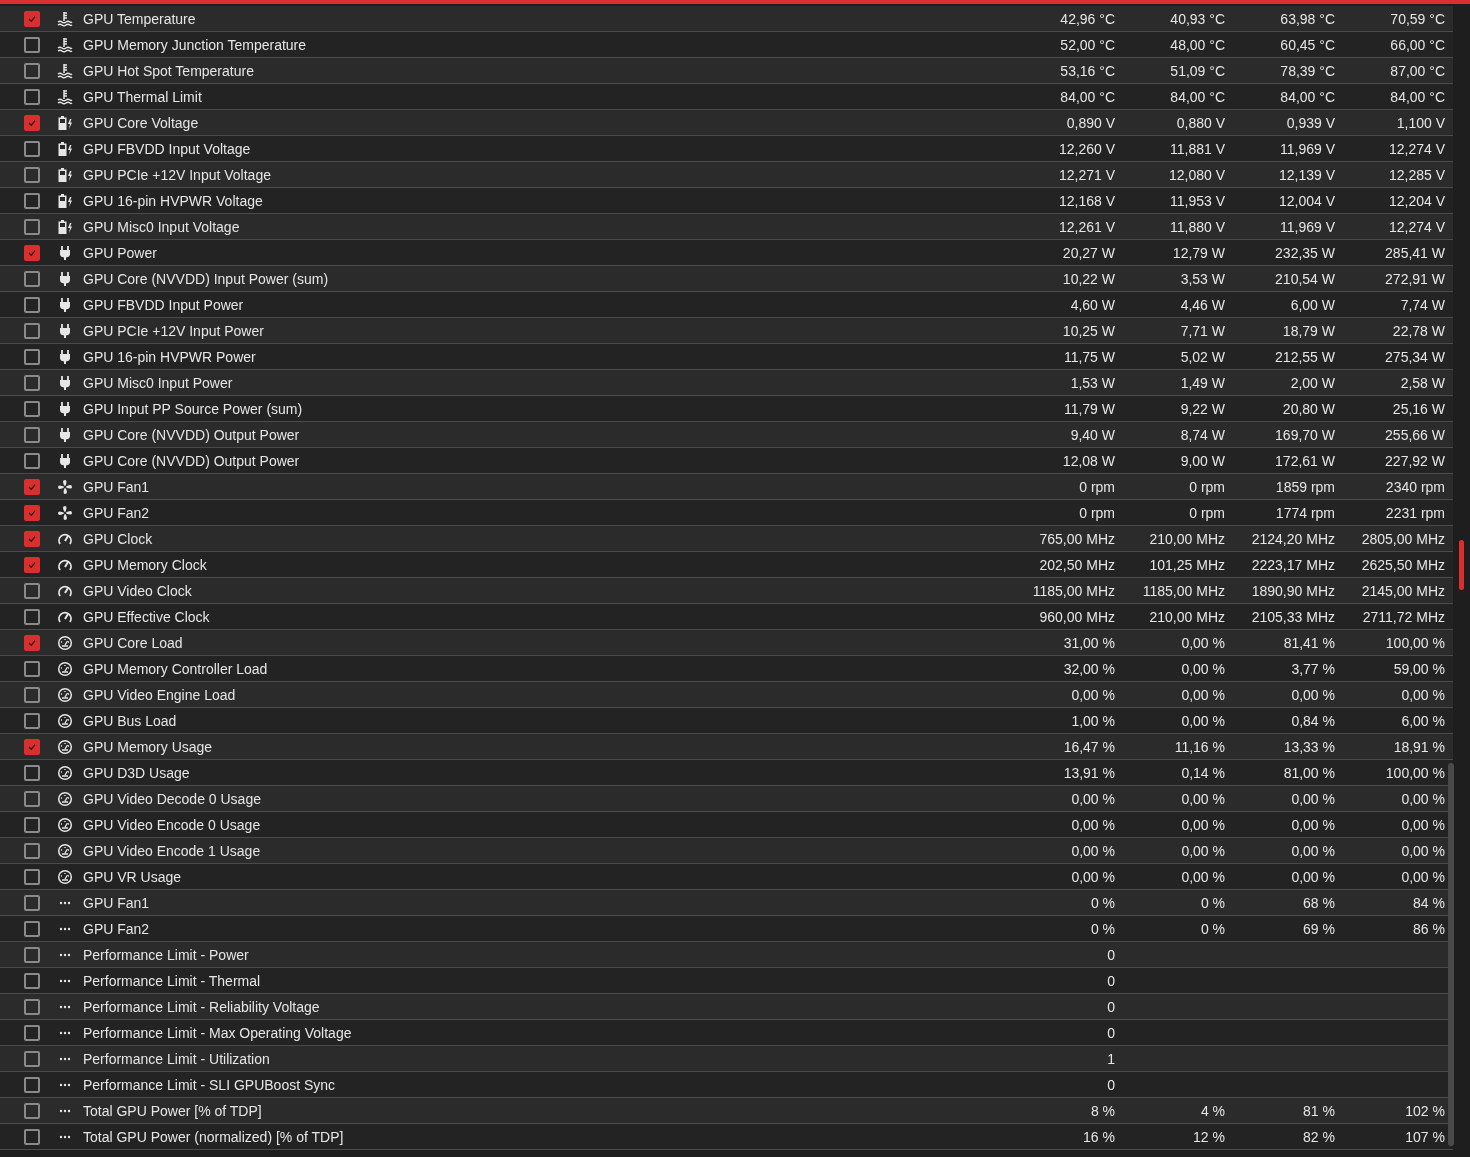 The height and width of the screenshot is (1157, 1470). Describe the element at coordinates (136, 772) in the screenshot. I see `sensor-name: GPU D3D Usage` at that location.